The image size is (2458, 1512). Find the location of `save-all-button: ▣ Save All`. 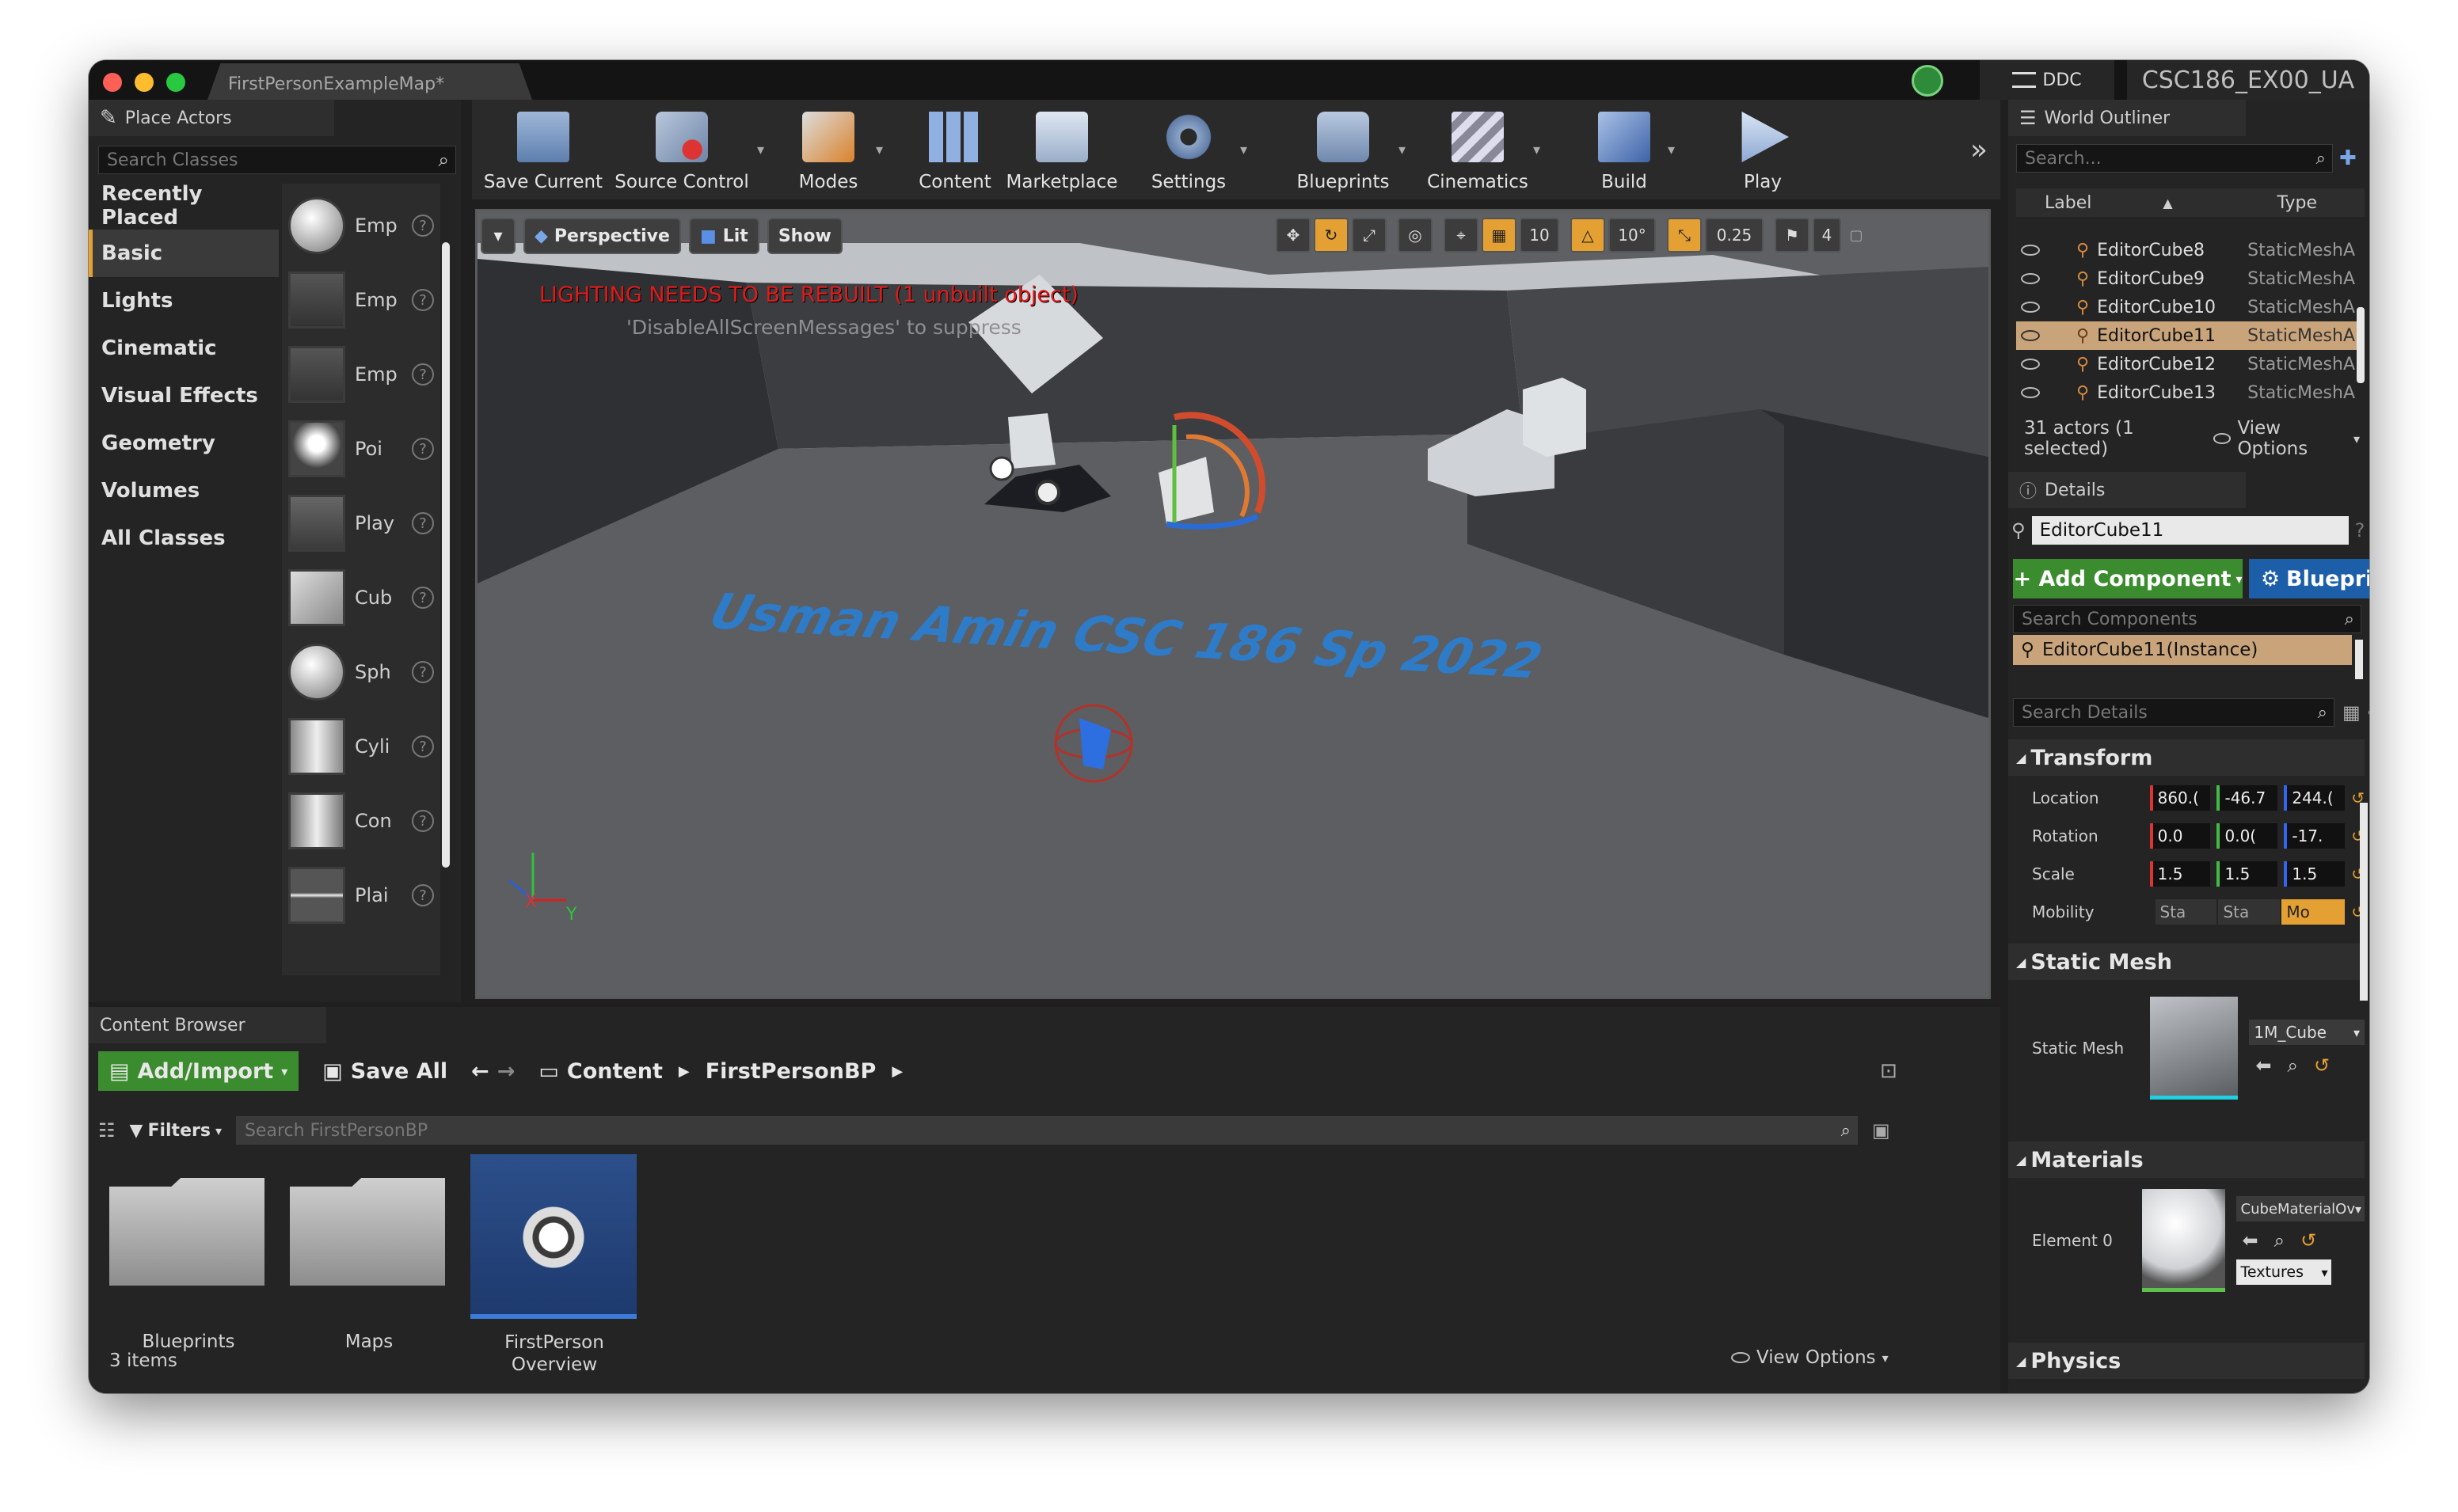

save-all-button: ▣ Save All is located at coordinates (384, 1071).